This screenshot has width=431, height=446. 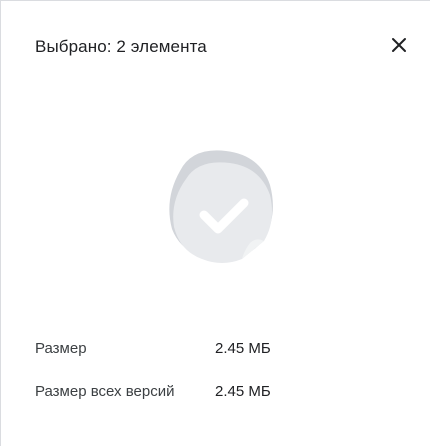 What do you see at coordinates (61, 348) in the screenshot?
I see `detail-label: Размер` at bounding box center [61, 348].